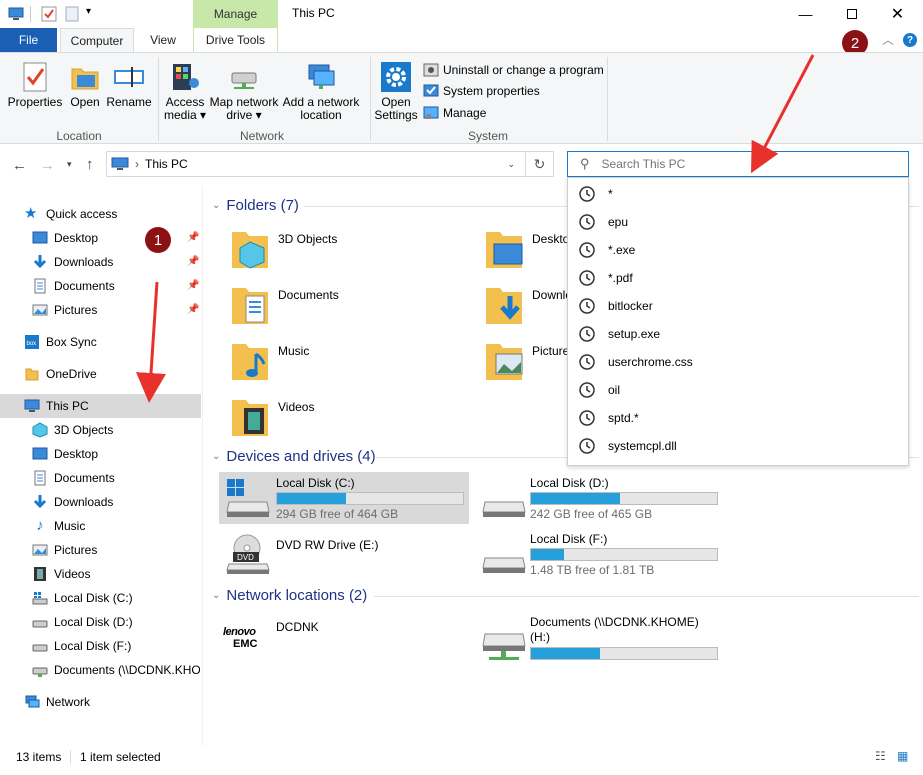 The width and height of the screenshot is (923, 775). Describe the element at coordinates (529, 360) in the screenshot. I see `folder-pictures: Pictures` at that location.